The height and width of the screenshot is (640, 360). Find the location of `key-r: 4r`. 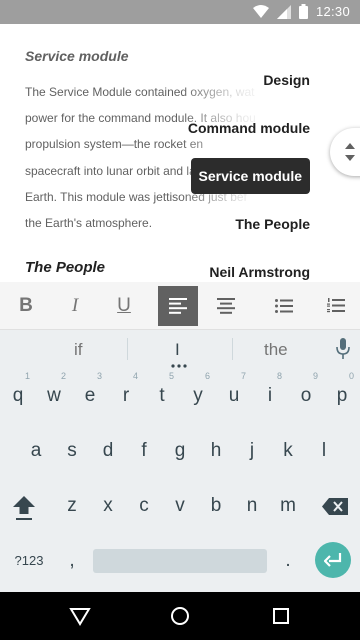

key-r: 4r is located at coordinates (126, 394).